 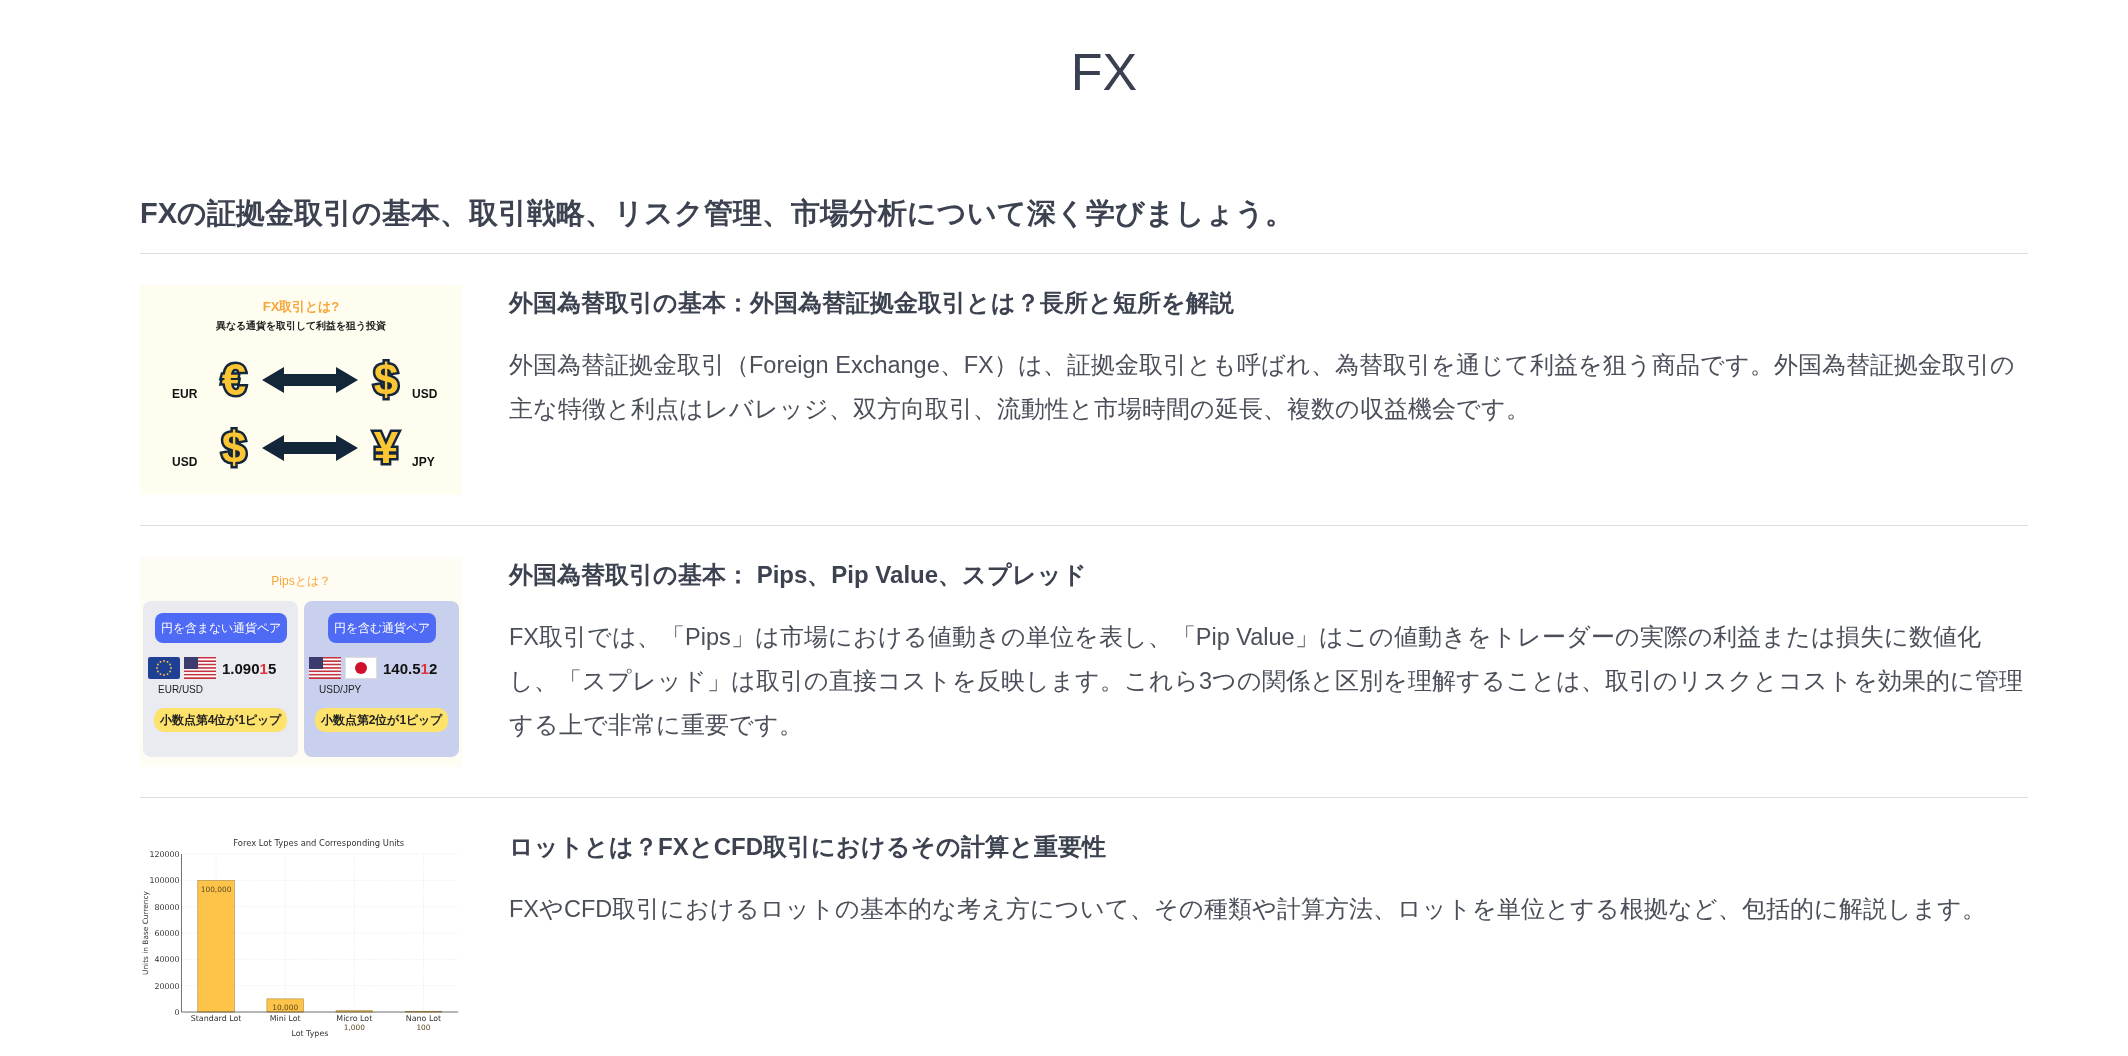 I want to click on article-summary: 外国為替証拠金取引（Foreign Exchange、FX）は、証拠金取引とも呼ばれ、為替取引を通じて利益を狙う商品です。外国為替証拠金取引の主な特徴と利点はレバレッジ、双方向取引、流動性と市場時間の延長、複数の収益機会です。, so click(x=1262, y=387).